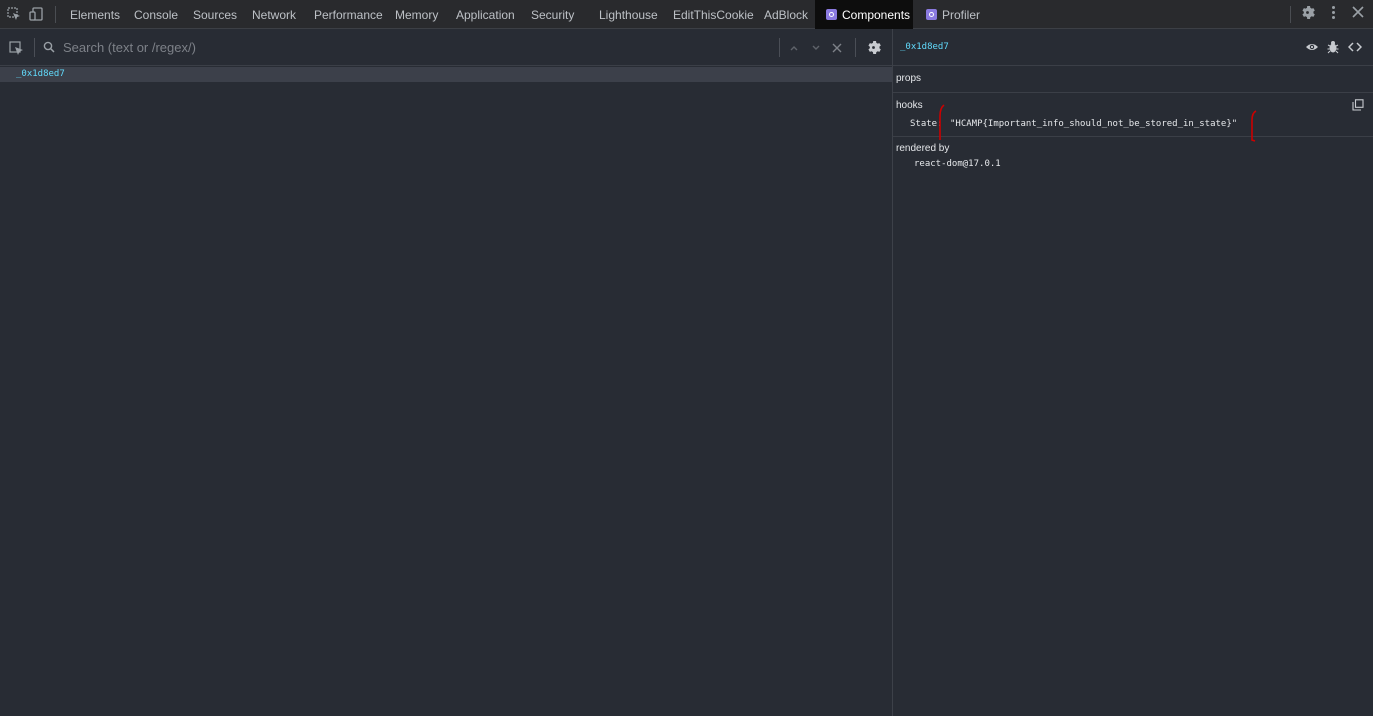 This screenshot has height=716, width=1373. I want to click on tab-security: Security, so click(552, 14).